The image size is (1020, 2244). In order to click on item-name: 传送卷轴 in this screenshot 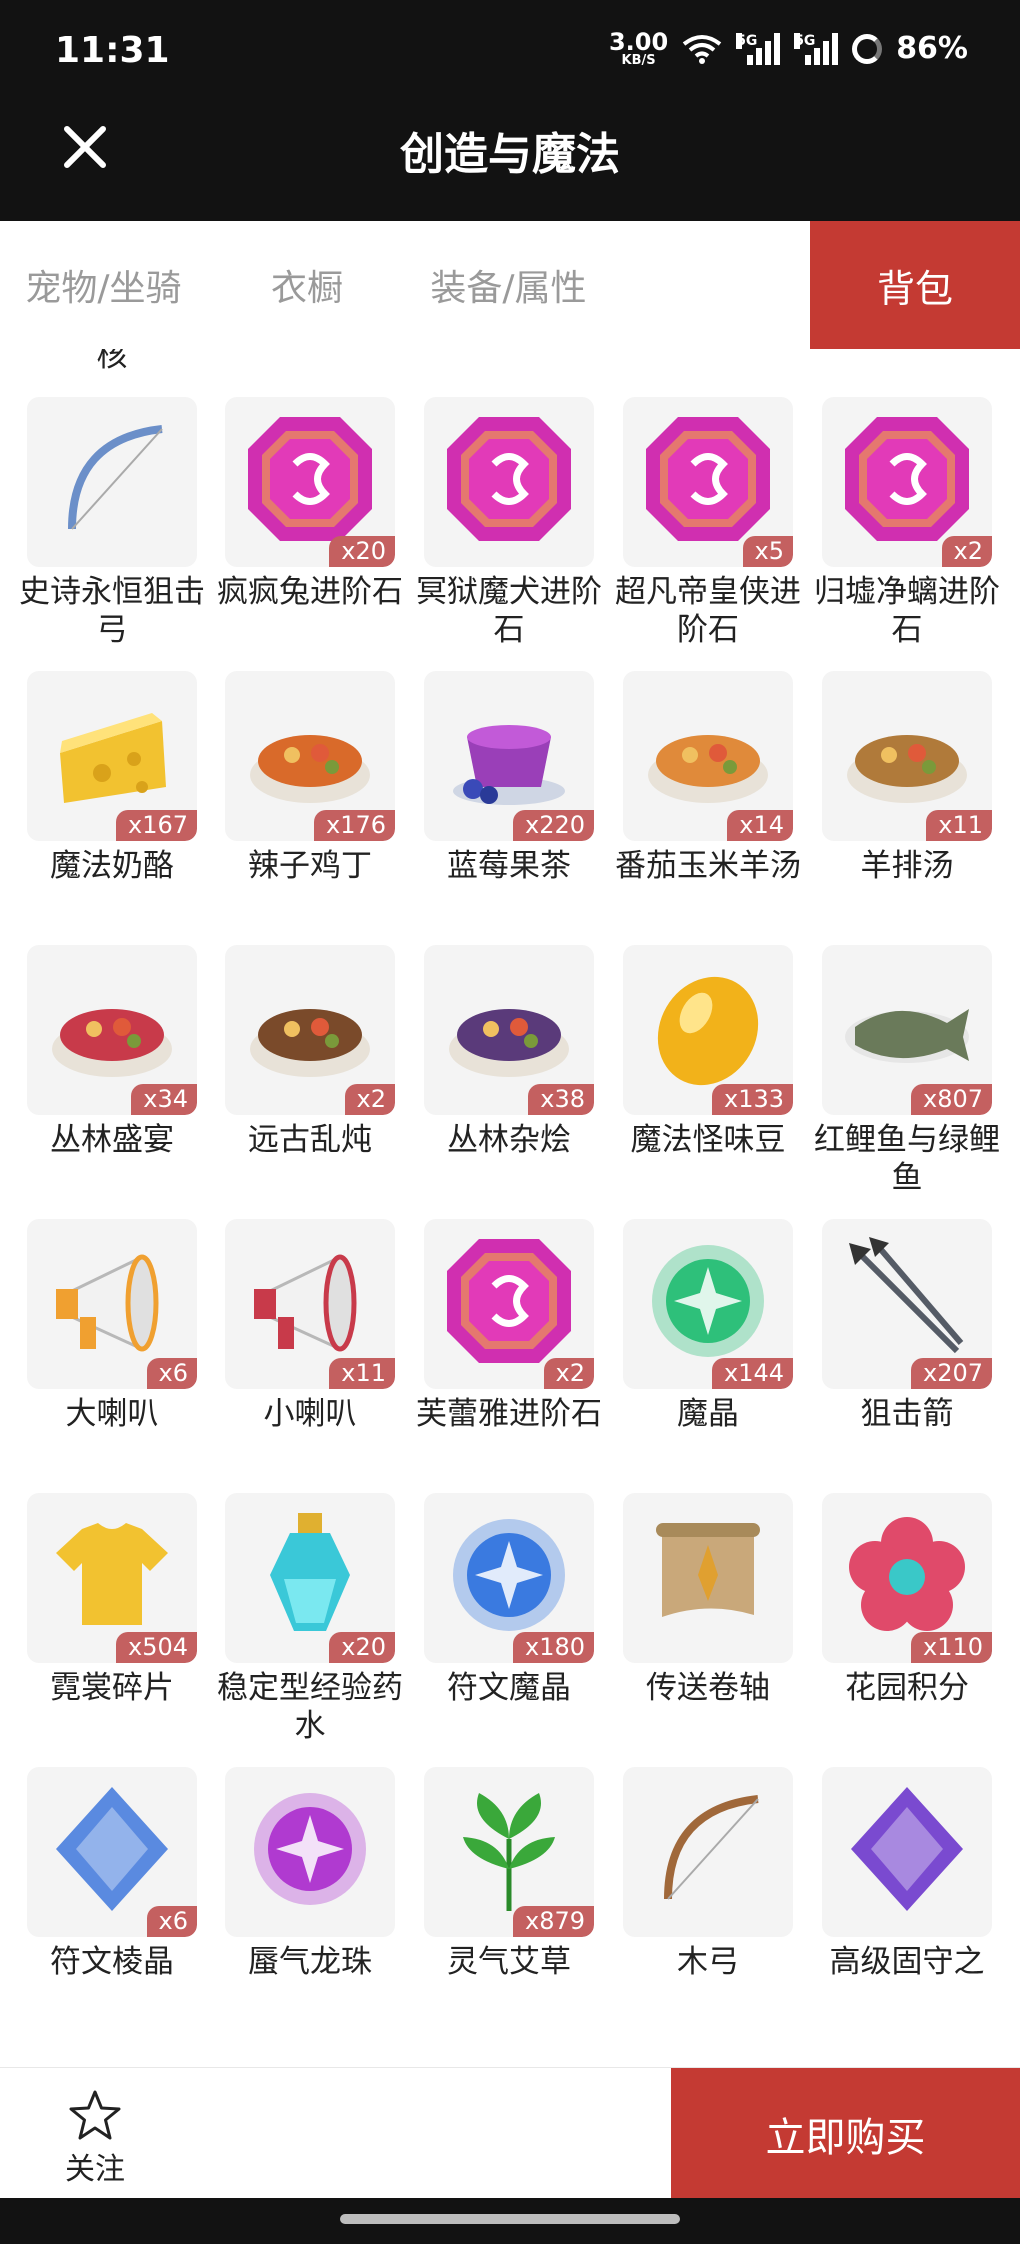, I will do `click(708, 1688)`.